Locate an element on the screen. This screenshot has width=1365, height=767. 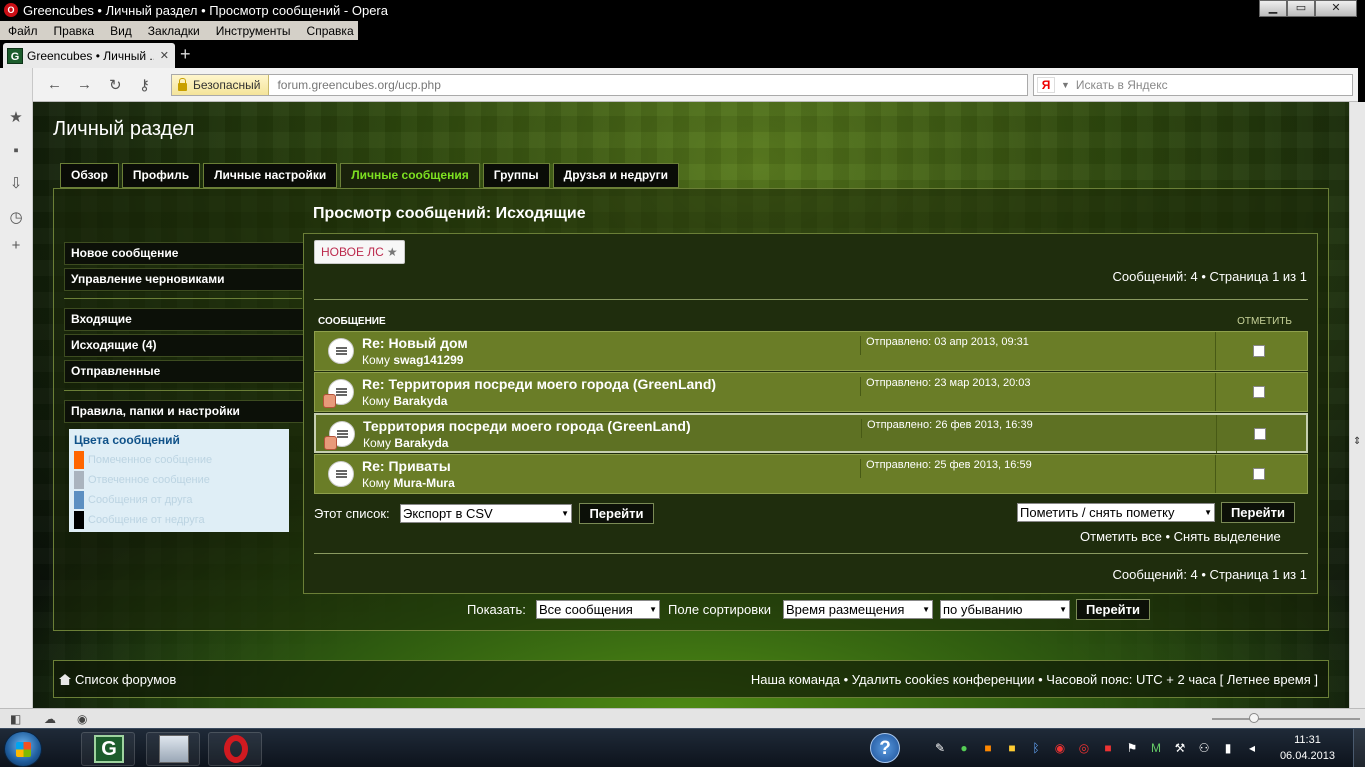
tray-icon: M is located at coordinates (1156, 748).